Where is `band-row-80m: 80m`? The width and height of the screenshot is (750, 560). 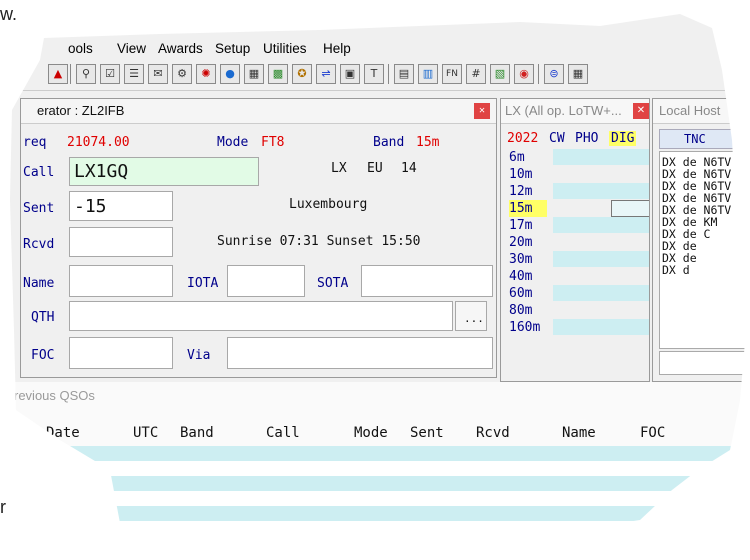 band-row-80m: 80m is located at coordinates (577, 310).